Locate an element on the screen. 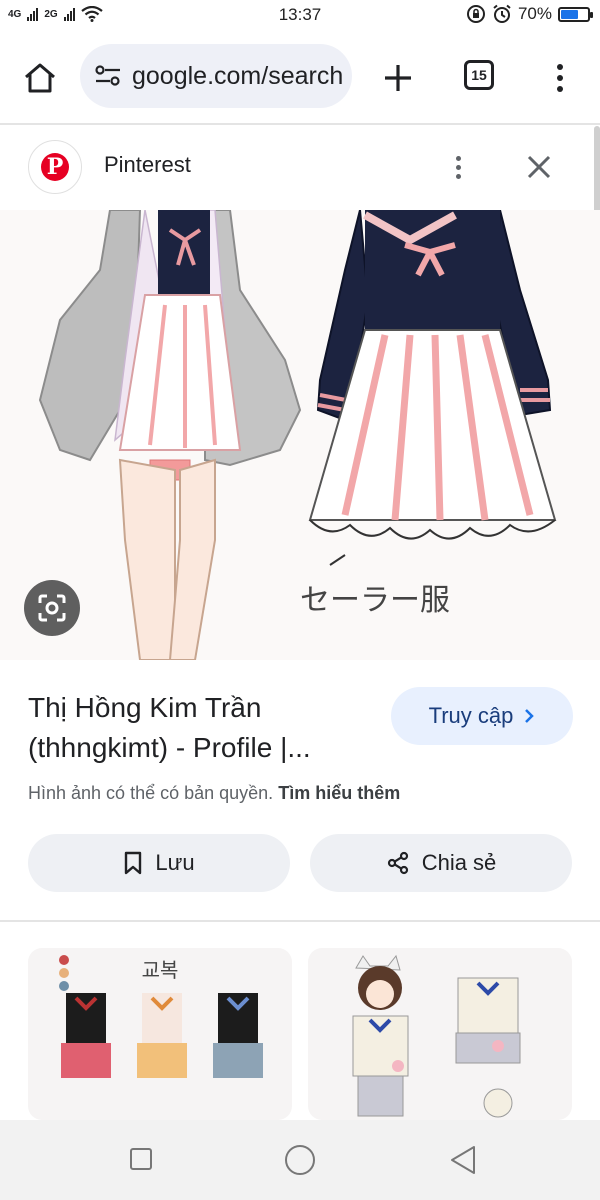 The image size is (600, 1200). close-button is located at coordinates (539, 167).